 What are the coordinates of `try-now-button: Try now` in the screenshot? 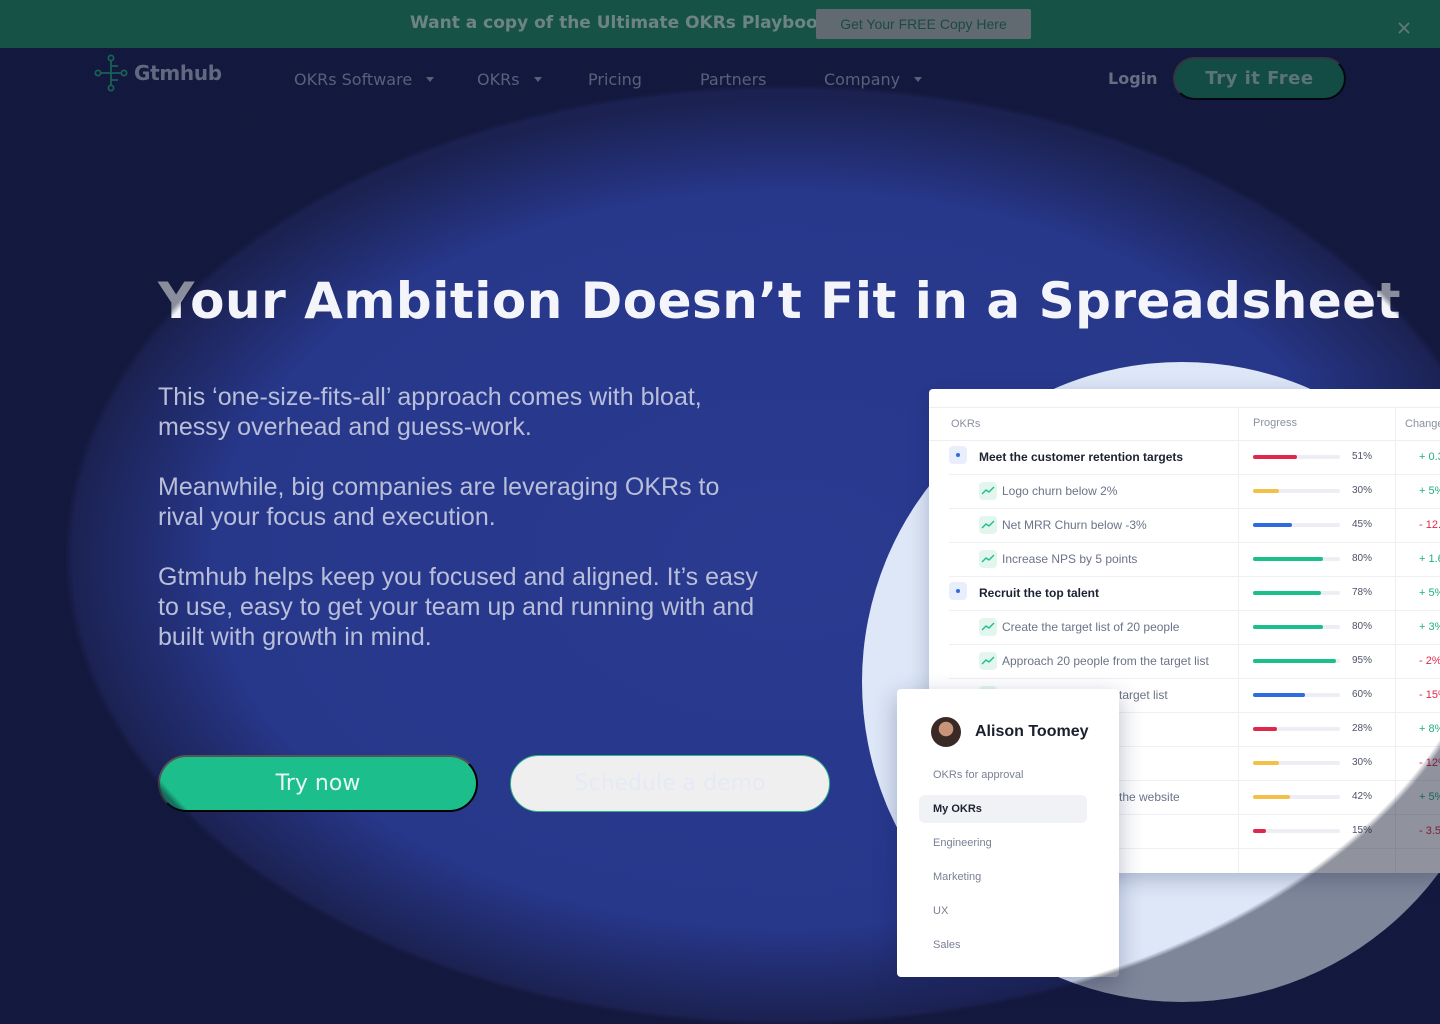 It's located at (318, 783).